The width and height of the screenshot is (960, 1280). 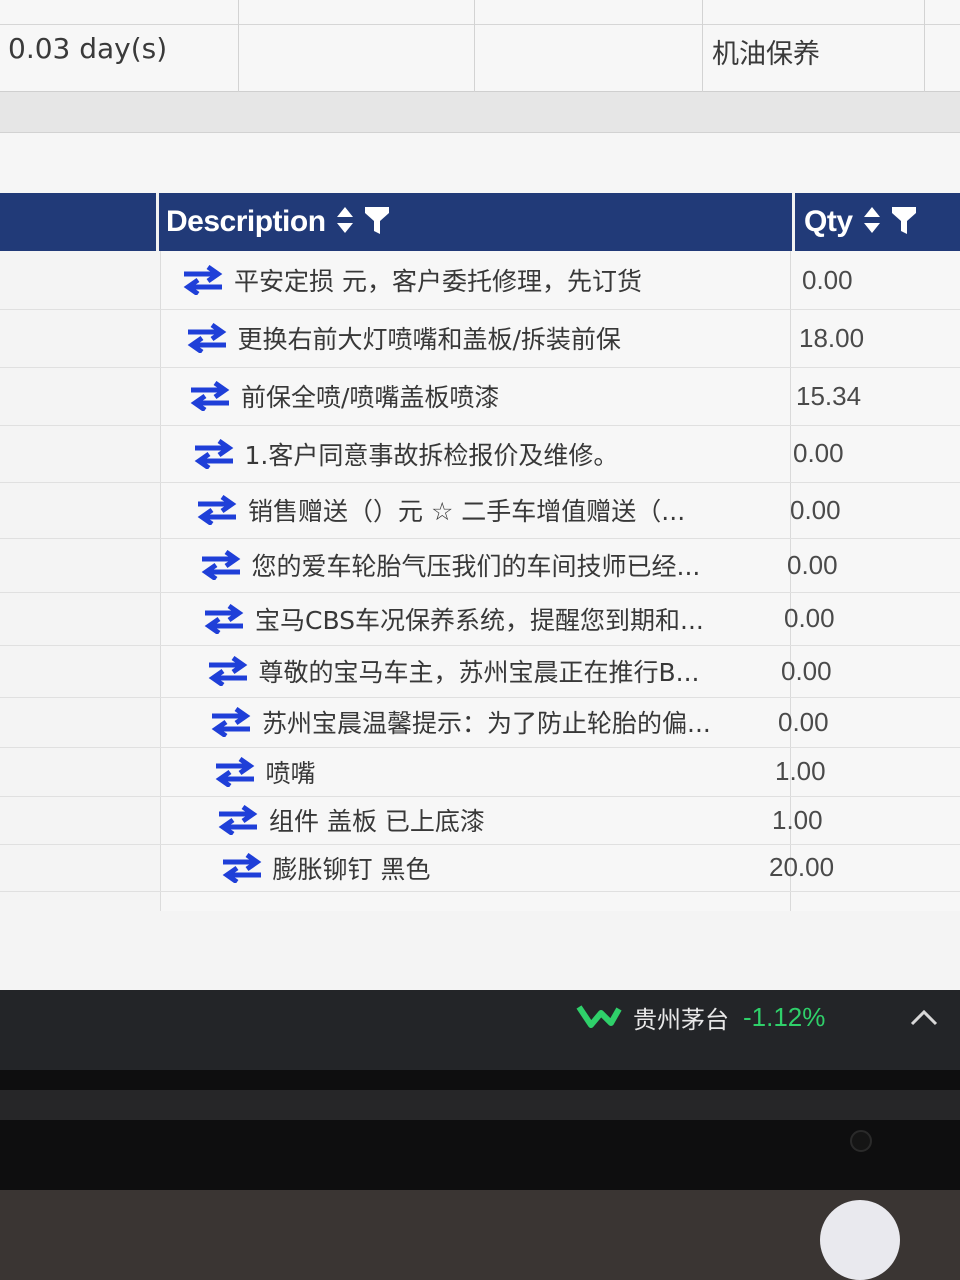 What do you see at coordinates (88, 48) in the screenshot?
I see `duration-cell: 0.03 day(s)` at bounding box center [88, 48].